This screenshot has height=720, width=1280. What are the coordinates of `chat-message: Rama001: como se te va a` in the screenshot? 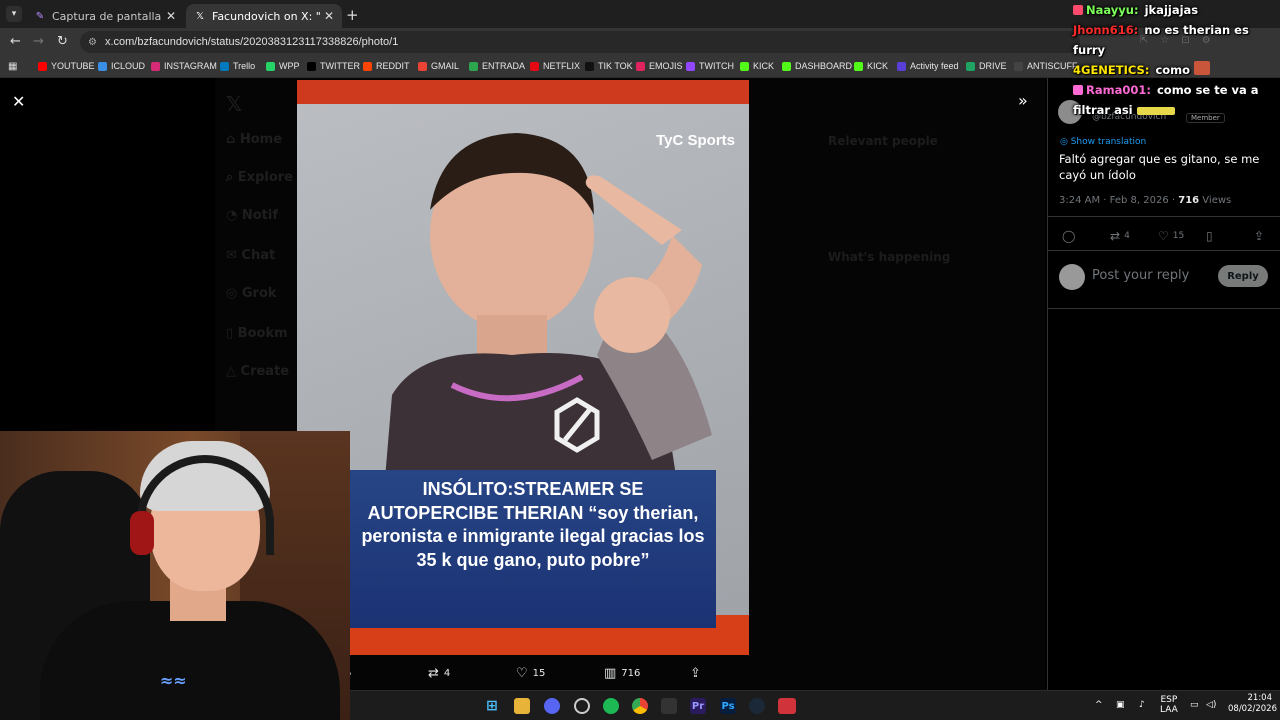 It's located at (1176, 90).